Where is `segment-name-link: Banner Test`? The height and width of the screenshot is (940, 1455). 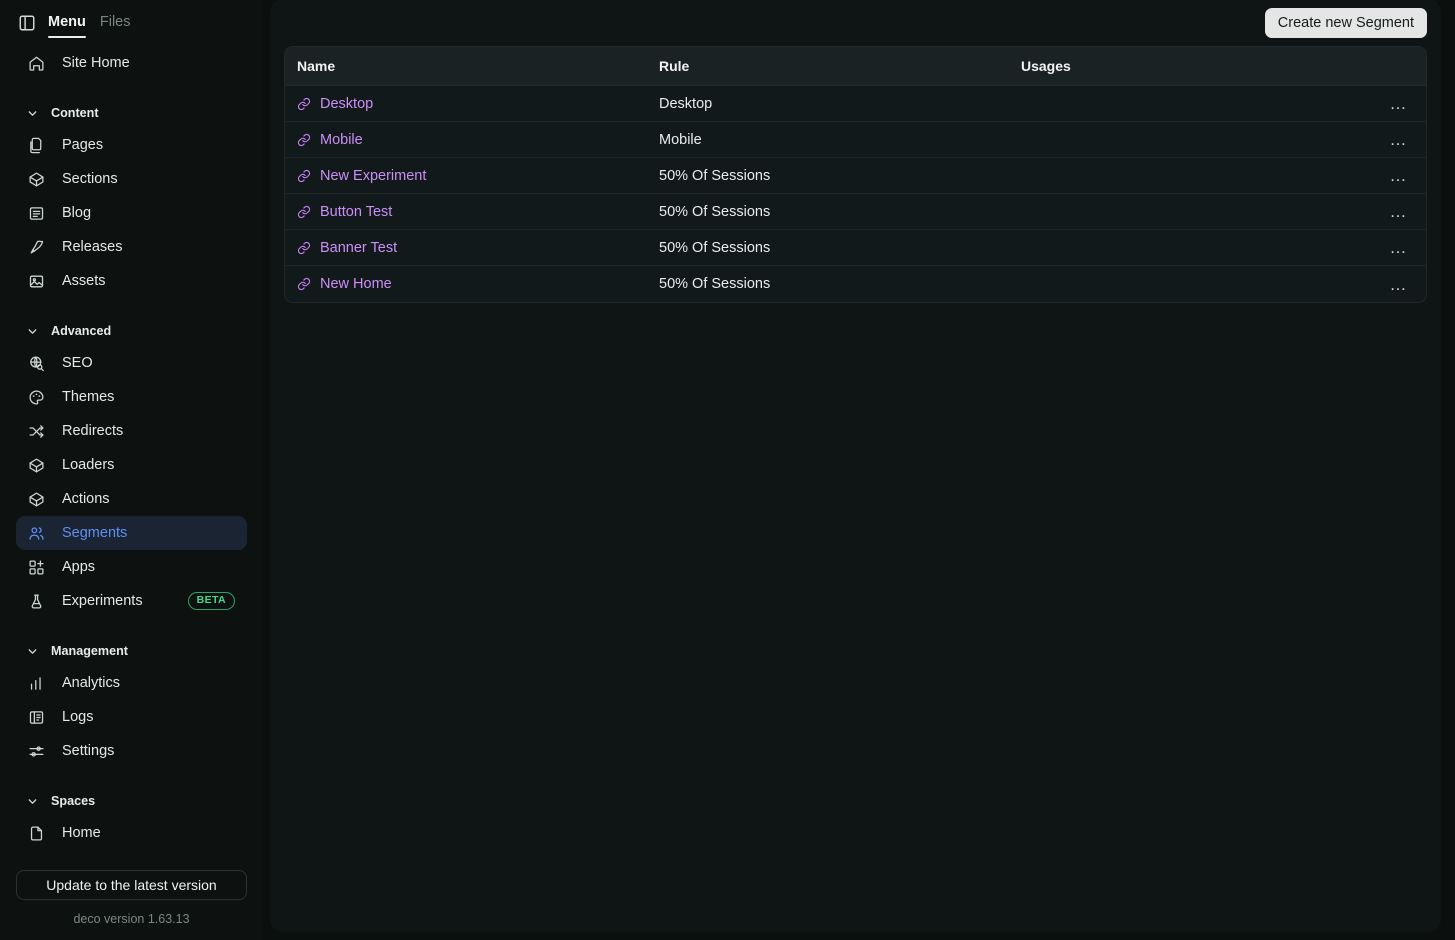
segment-name-link: Banner Test is located at coordinates (358, 248).